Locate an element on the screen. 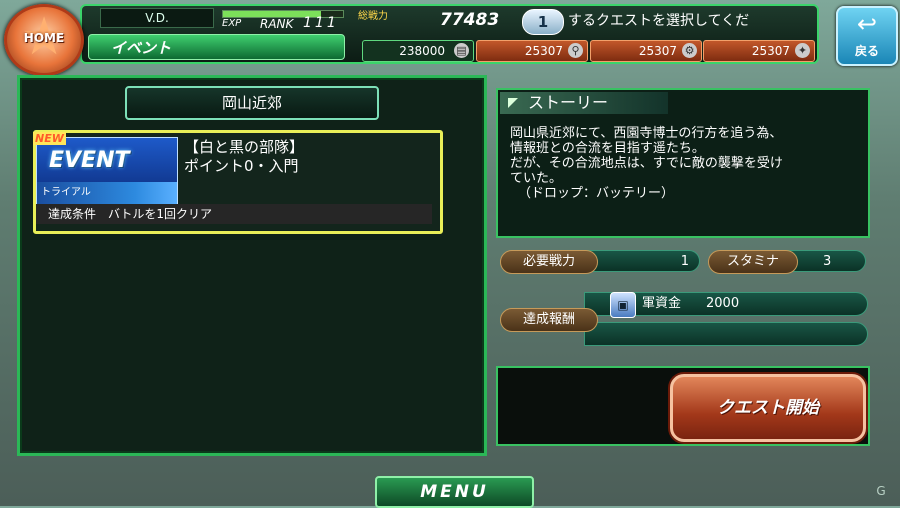 This screenshot has width=900, height=508. gear-icon: ⚙ is located at coordinates (689, 50).